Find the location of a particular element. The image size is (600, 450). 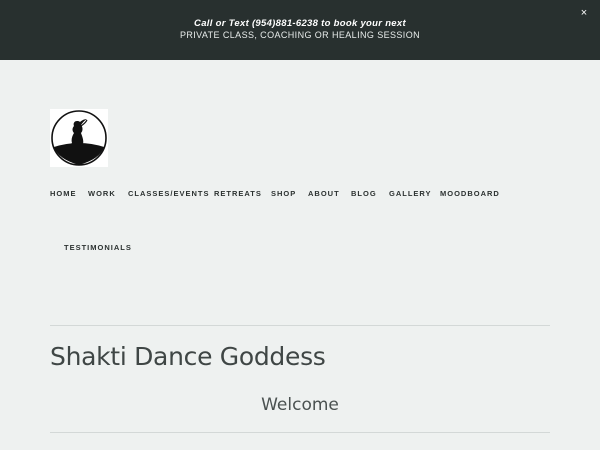

bottom-divider is located at coordinates (300, 432).